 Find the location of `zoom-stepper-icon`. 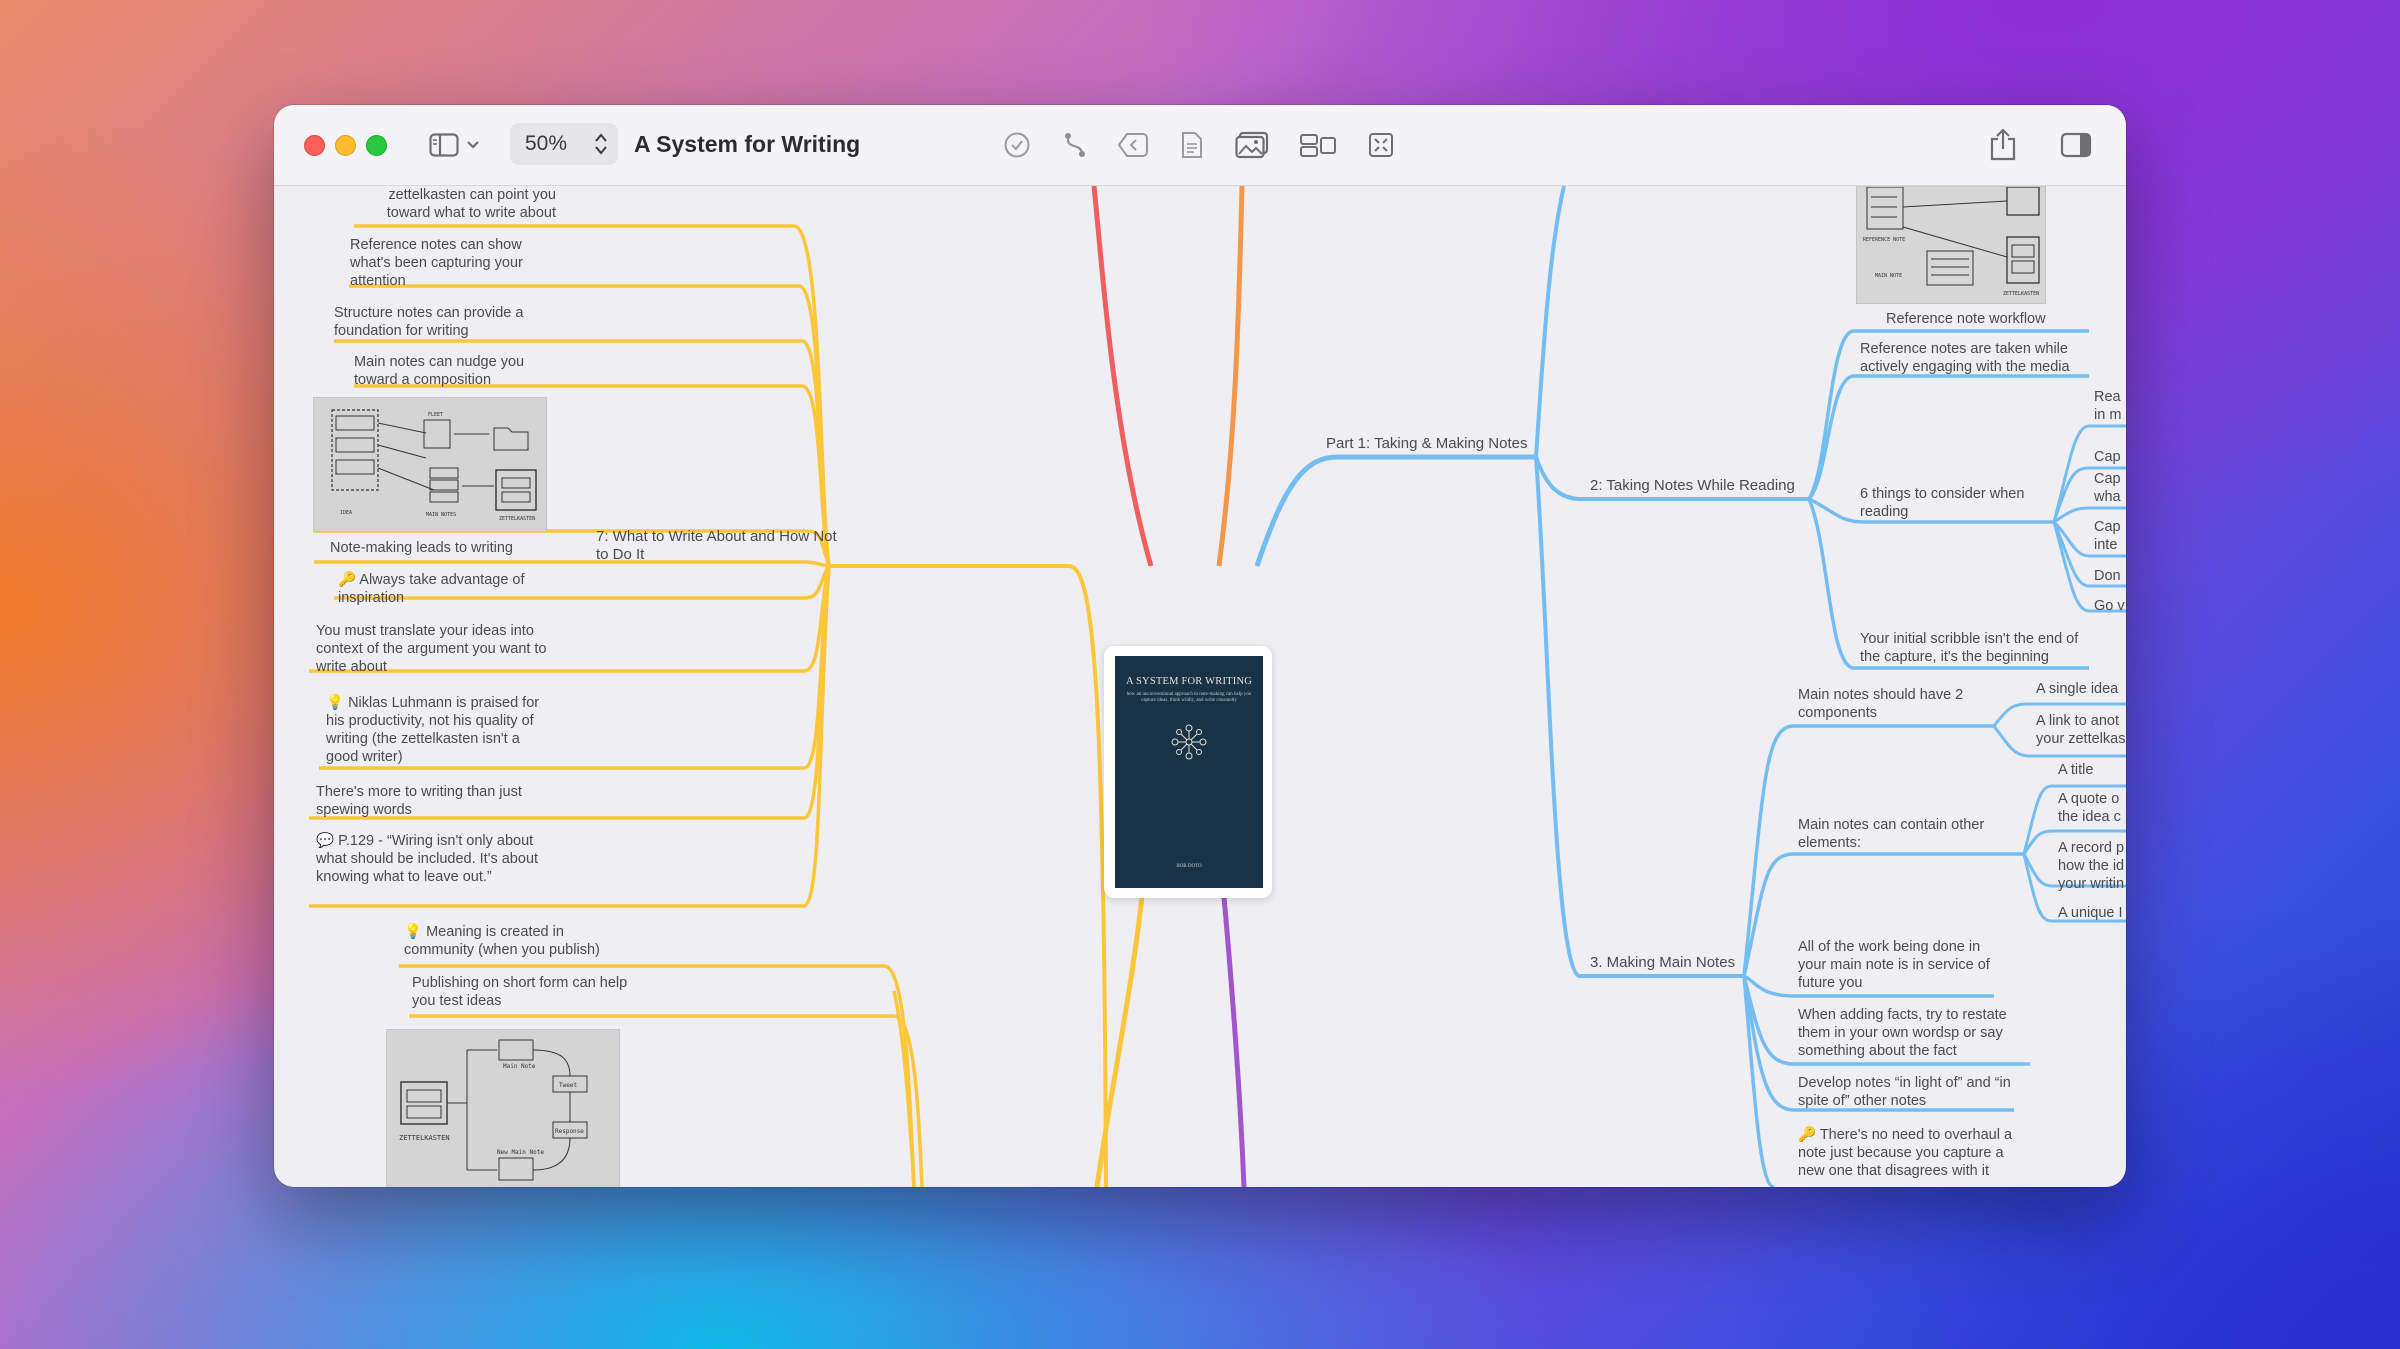

zoom-stepper-icon is located at coordinates (601, 144).